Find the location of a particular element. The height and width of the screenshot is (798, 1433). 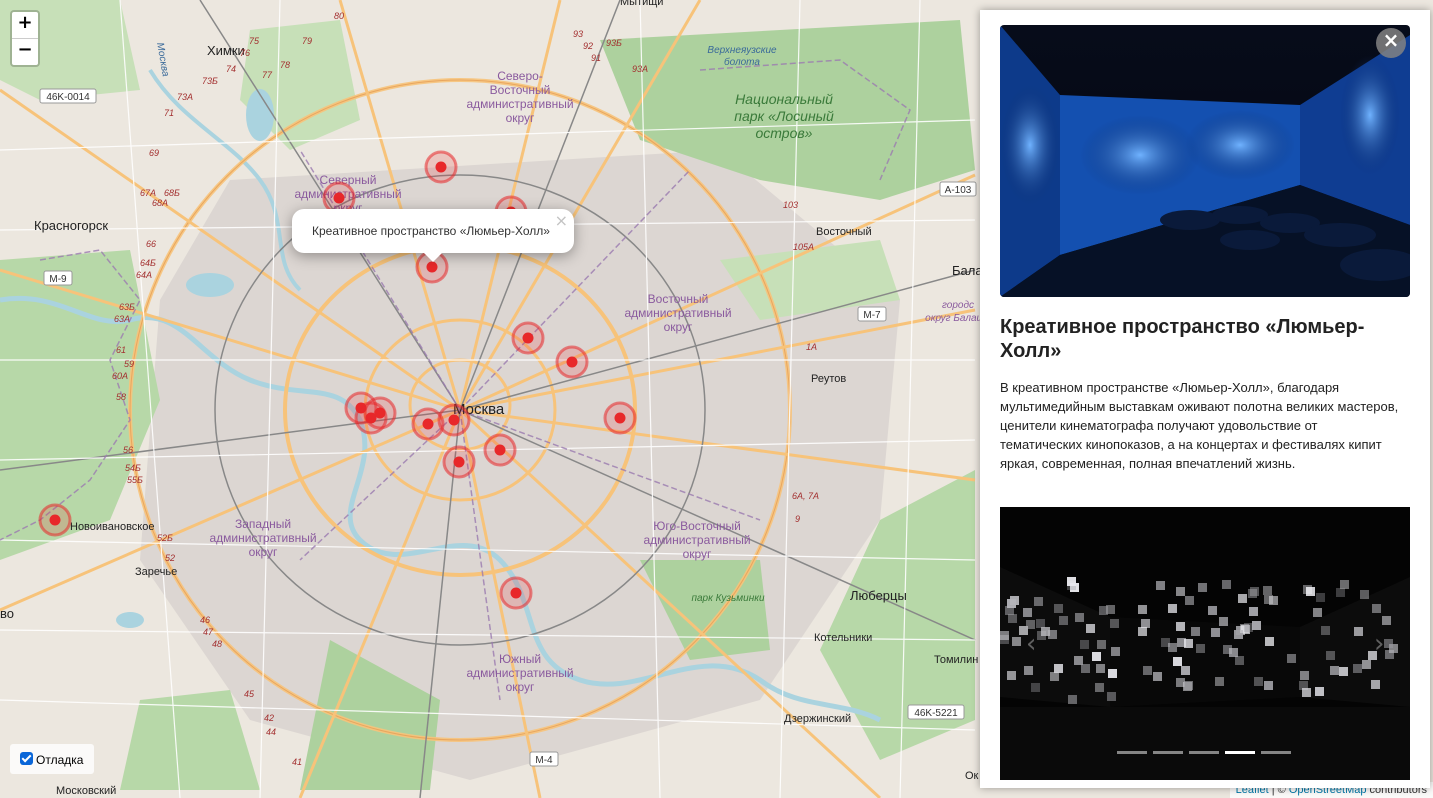

route-number: 80 is located at coordinates (339, 16).